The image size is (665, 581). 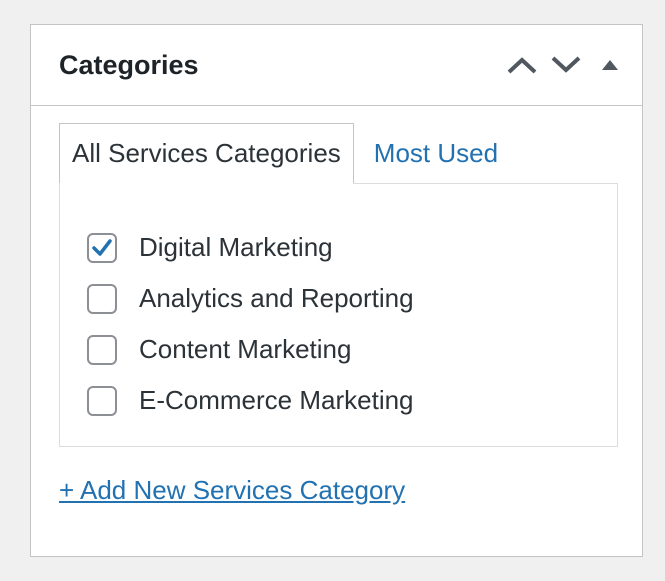 I want to click on toggle-panel-button, so click(x=610, y=65).